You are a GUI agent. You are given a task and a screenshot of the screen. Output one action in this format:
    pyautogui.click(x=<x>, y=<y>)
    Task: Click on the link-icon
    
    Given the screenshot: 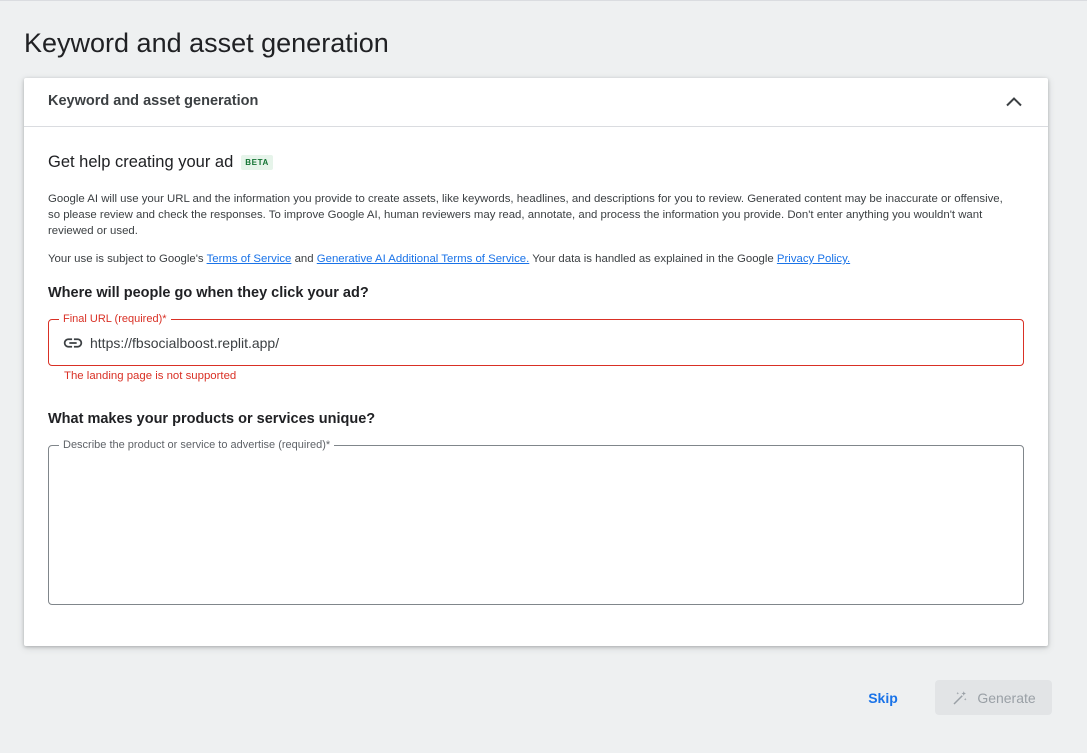 What is the action you would take?
    pyautogui.click(x=73, y=343)
    